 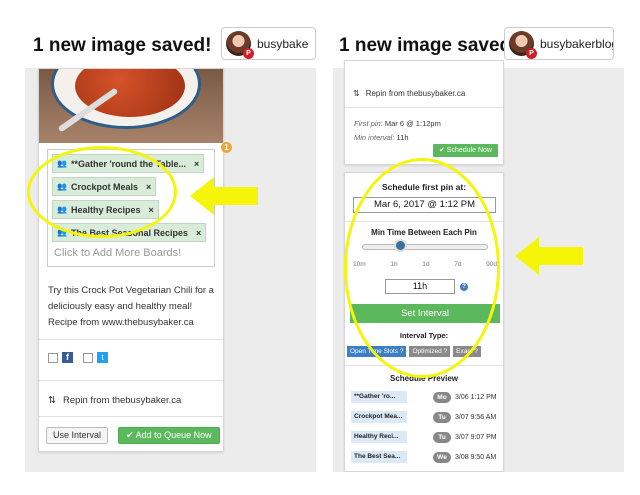 I want to click on twitter-checkbox, so click(x=88, y=357).